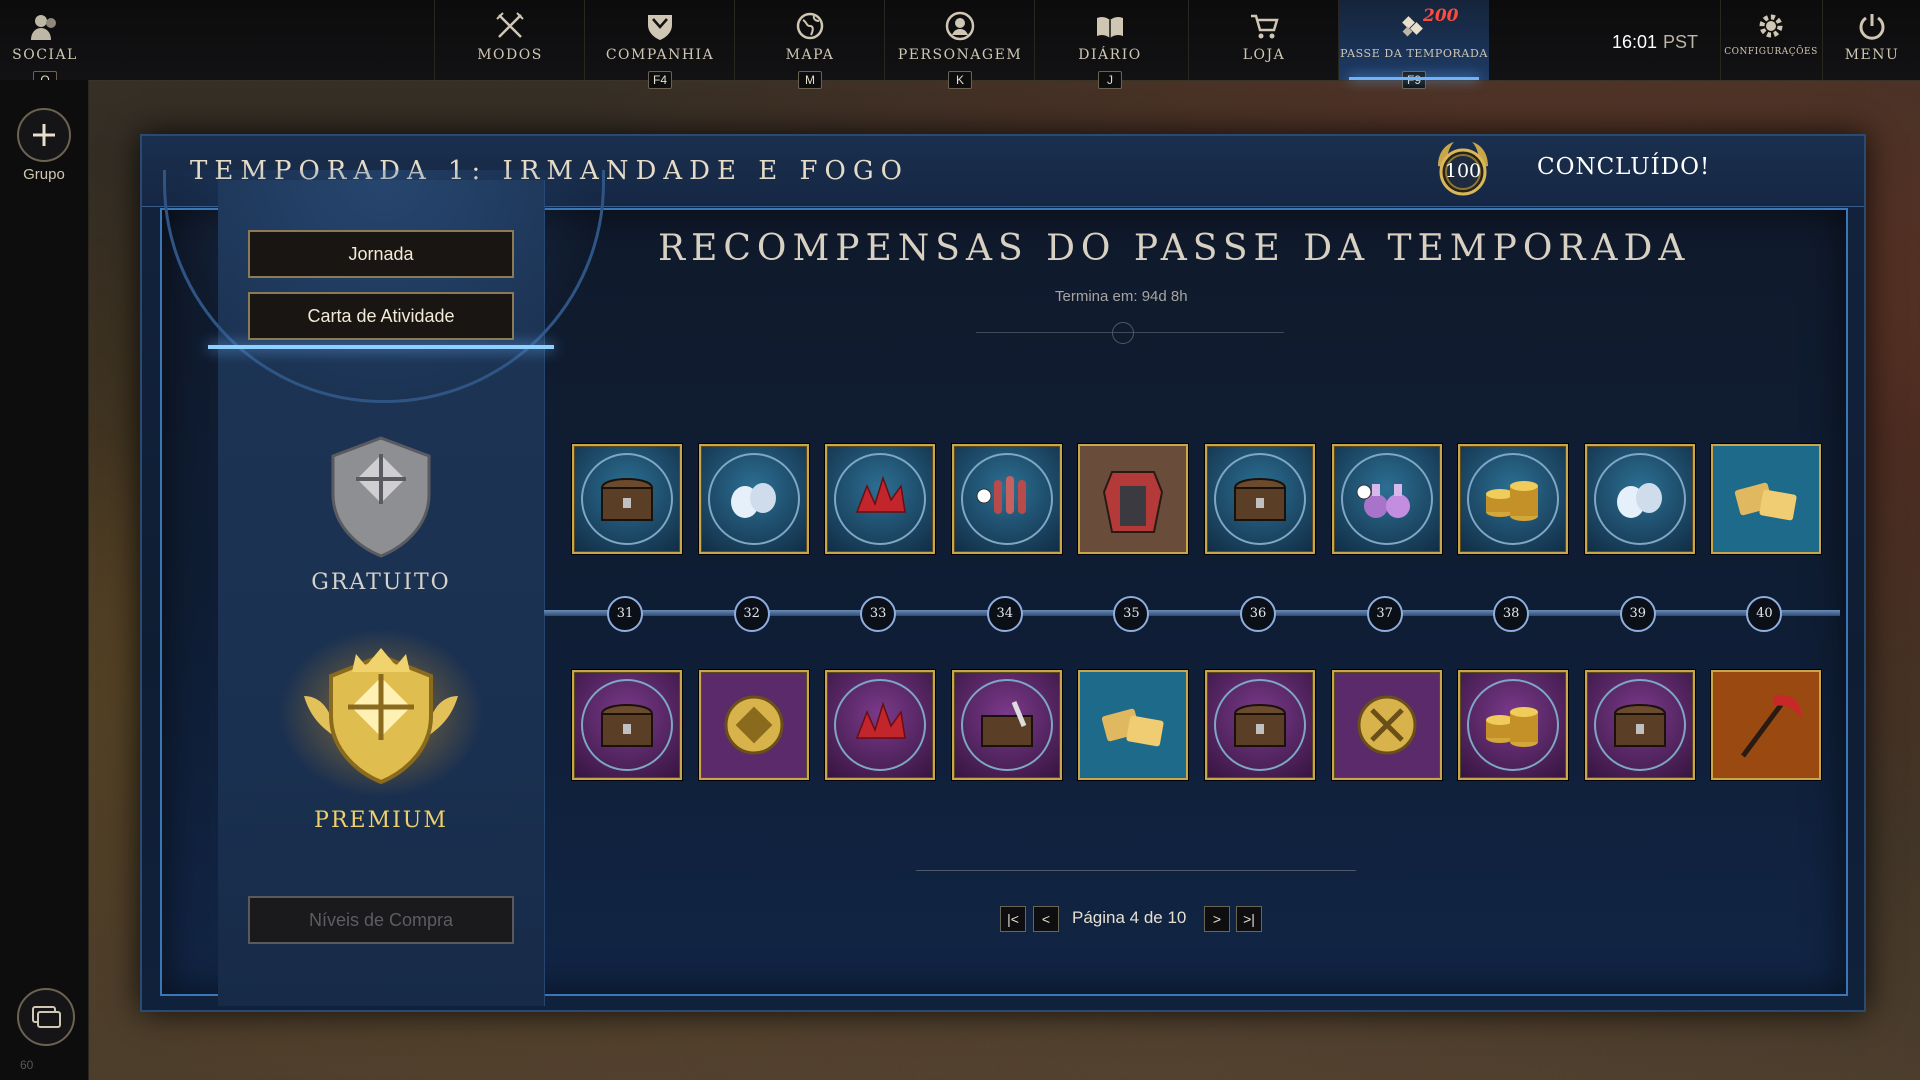  Describe the element at coordinates (381, 582) in the screenshot. I see `tier-free-label: GRATUITO` at that location.